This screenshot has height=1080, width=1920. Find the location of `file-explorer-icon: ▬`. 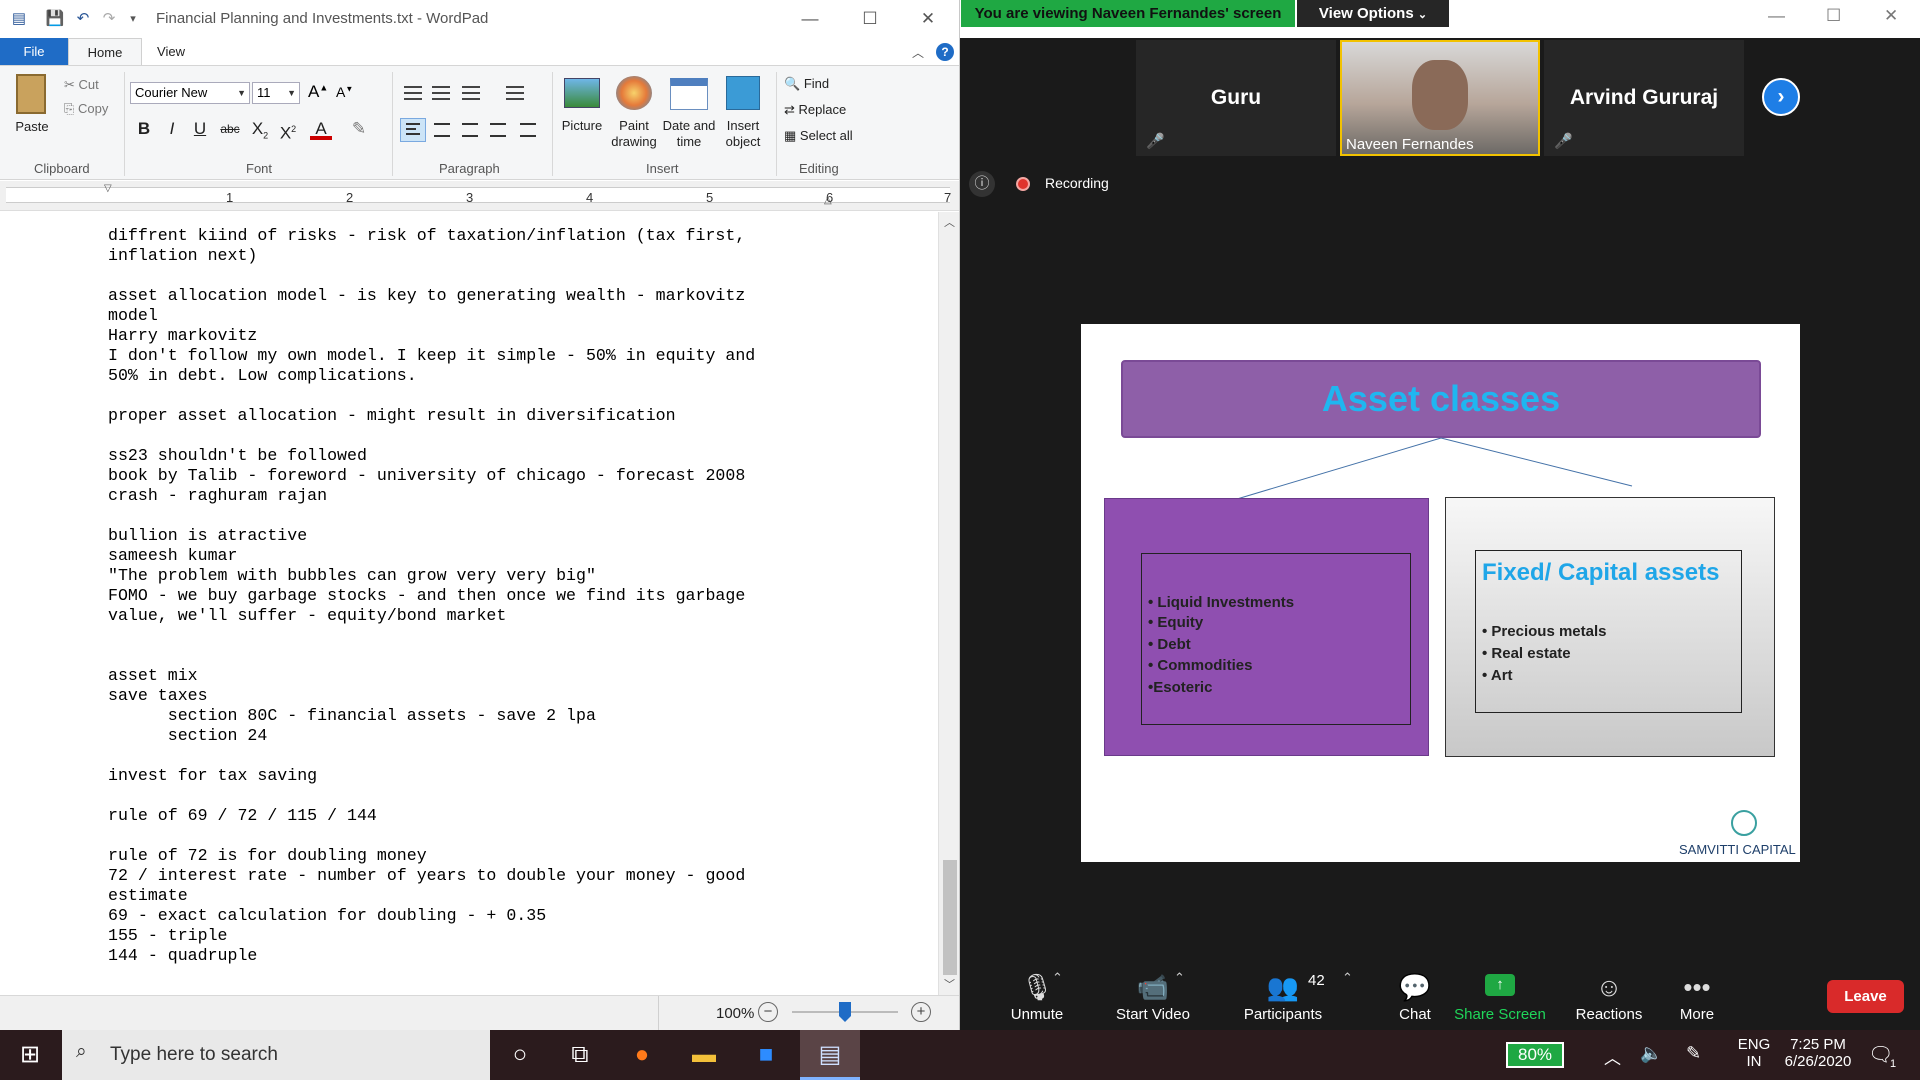

file-explorer-icon: ▬ is located at coordinates (704, 1055).